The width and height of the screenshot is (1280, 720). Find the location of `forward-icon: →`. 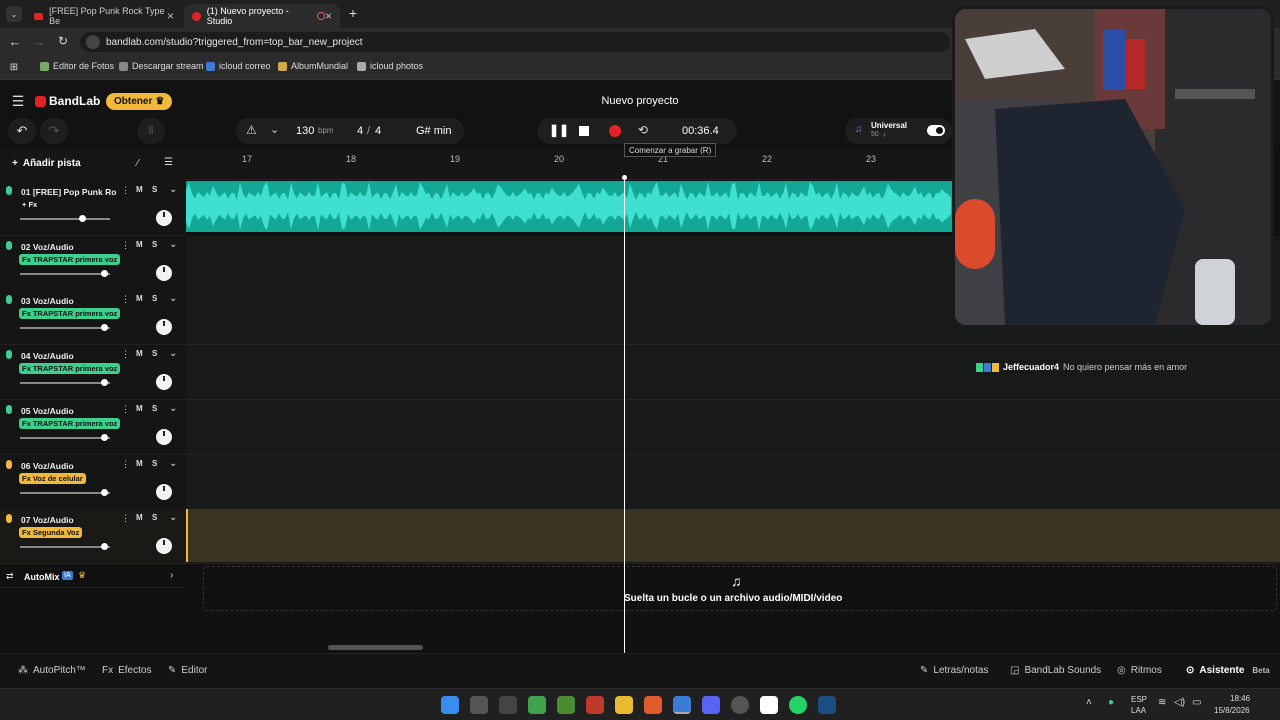

forward-icon: → is located at coordinates (39, 41).